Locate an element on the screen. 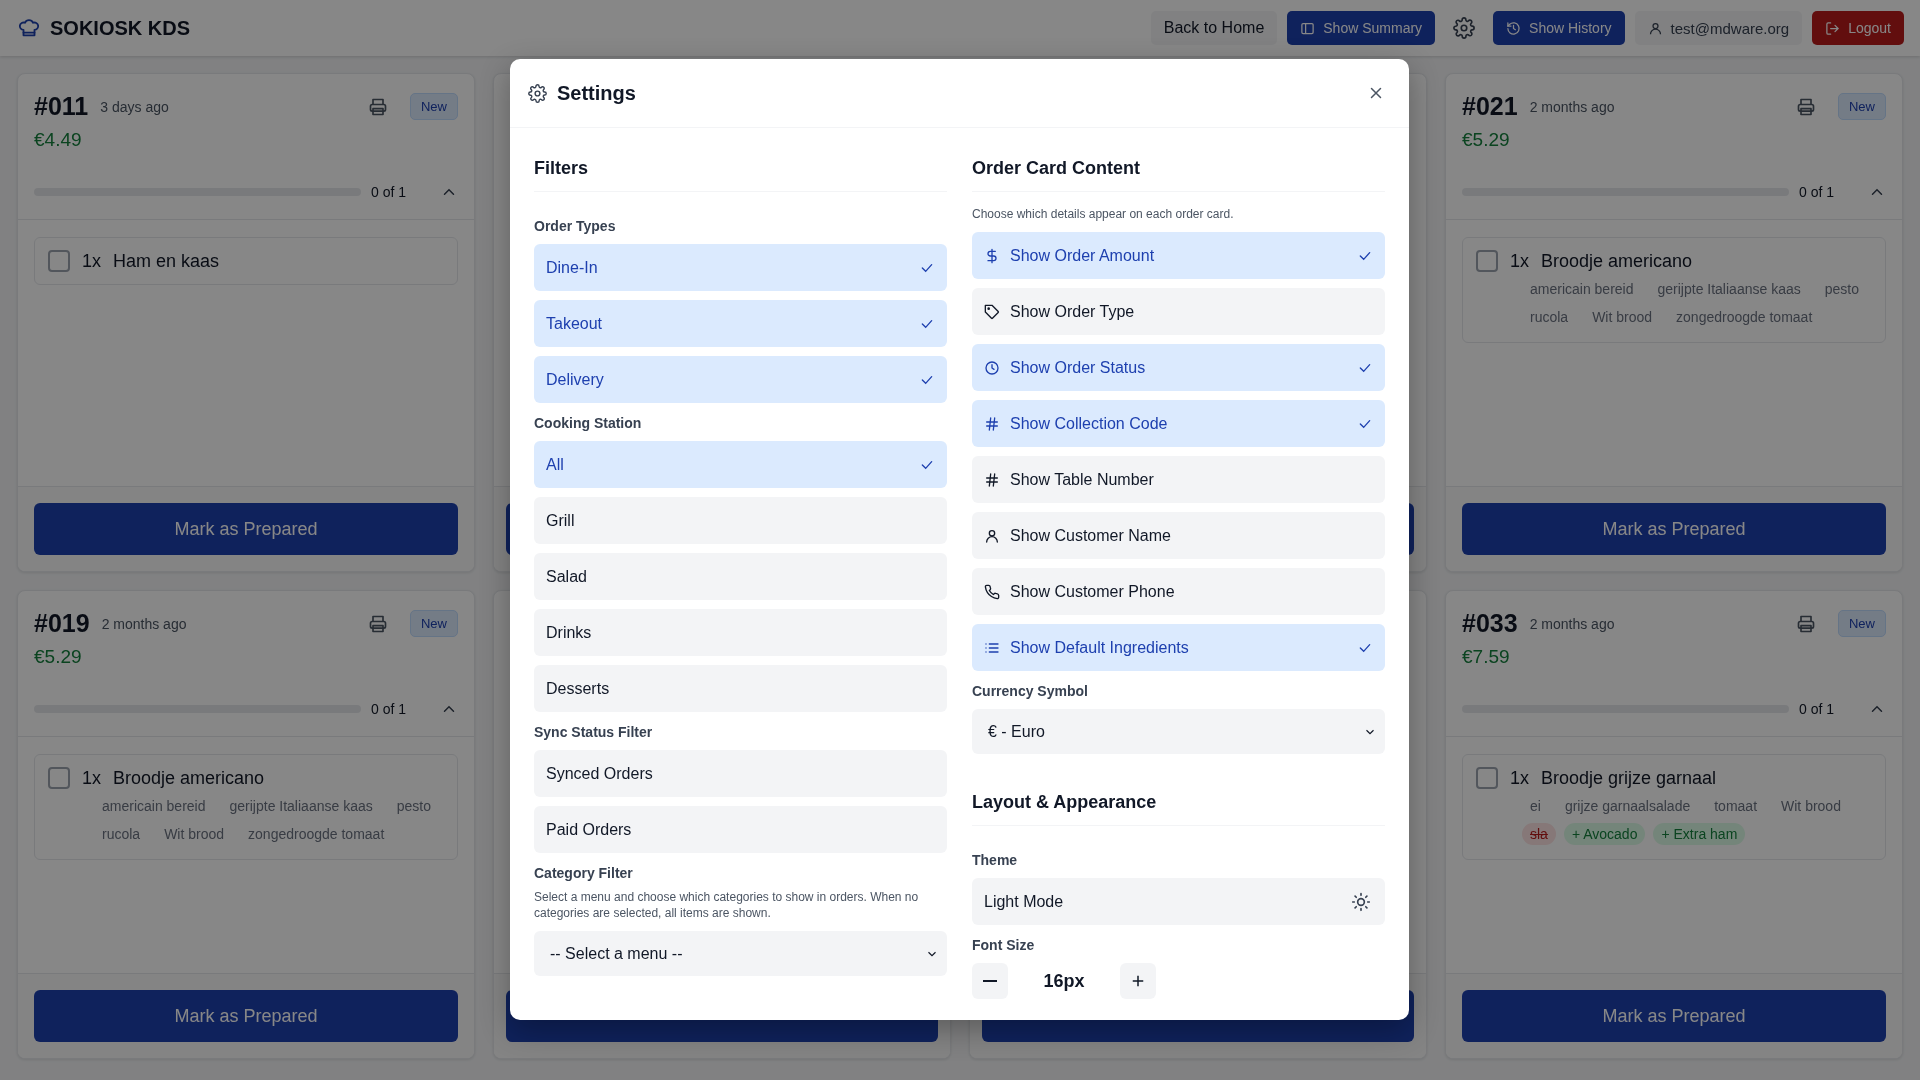 Image resolution: width=1920 pixels, height=1080 pixels. currency-select: € - Euro is located at coordinates (1178, 731).